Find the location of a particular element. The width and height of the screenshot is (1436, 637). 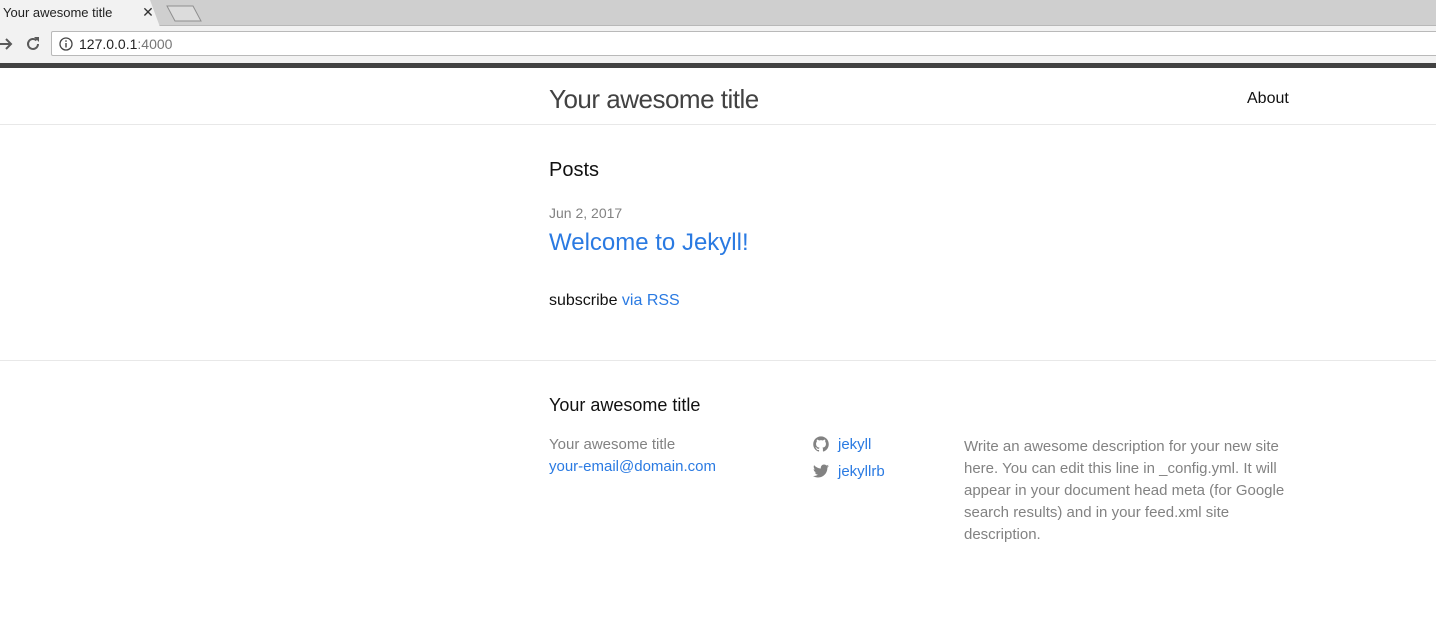

subscribe-line: subscribe via RSS is located at coordinates (614, 301).